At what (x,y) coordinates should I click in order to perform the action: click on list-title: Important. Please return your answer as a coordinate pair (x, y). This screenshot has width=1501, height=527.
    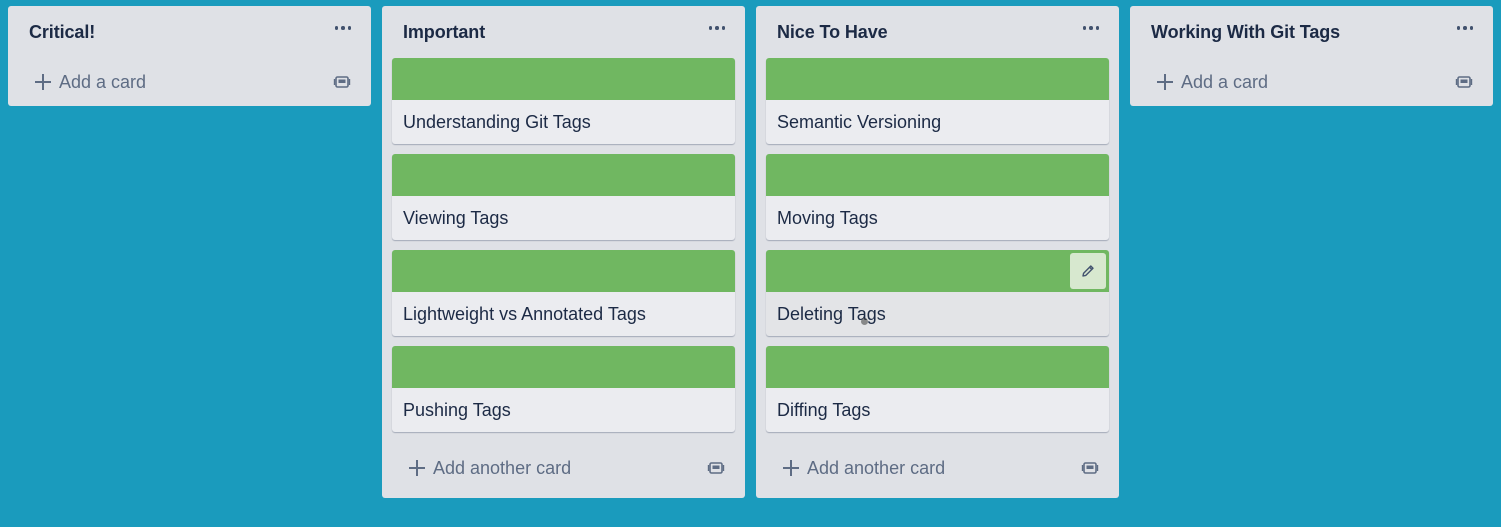
    Looking at the image, I should click on (444, 32).